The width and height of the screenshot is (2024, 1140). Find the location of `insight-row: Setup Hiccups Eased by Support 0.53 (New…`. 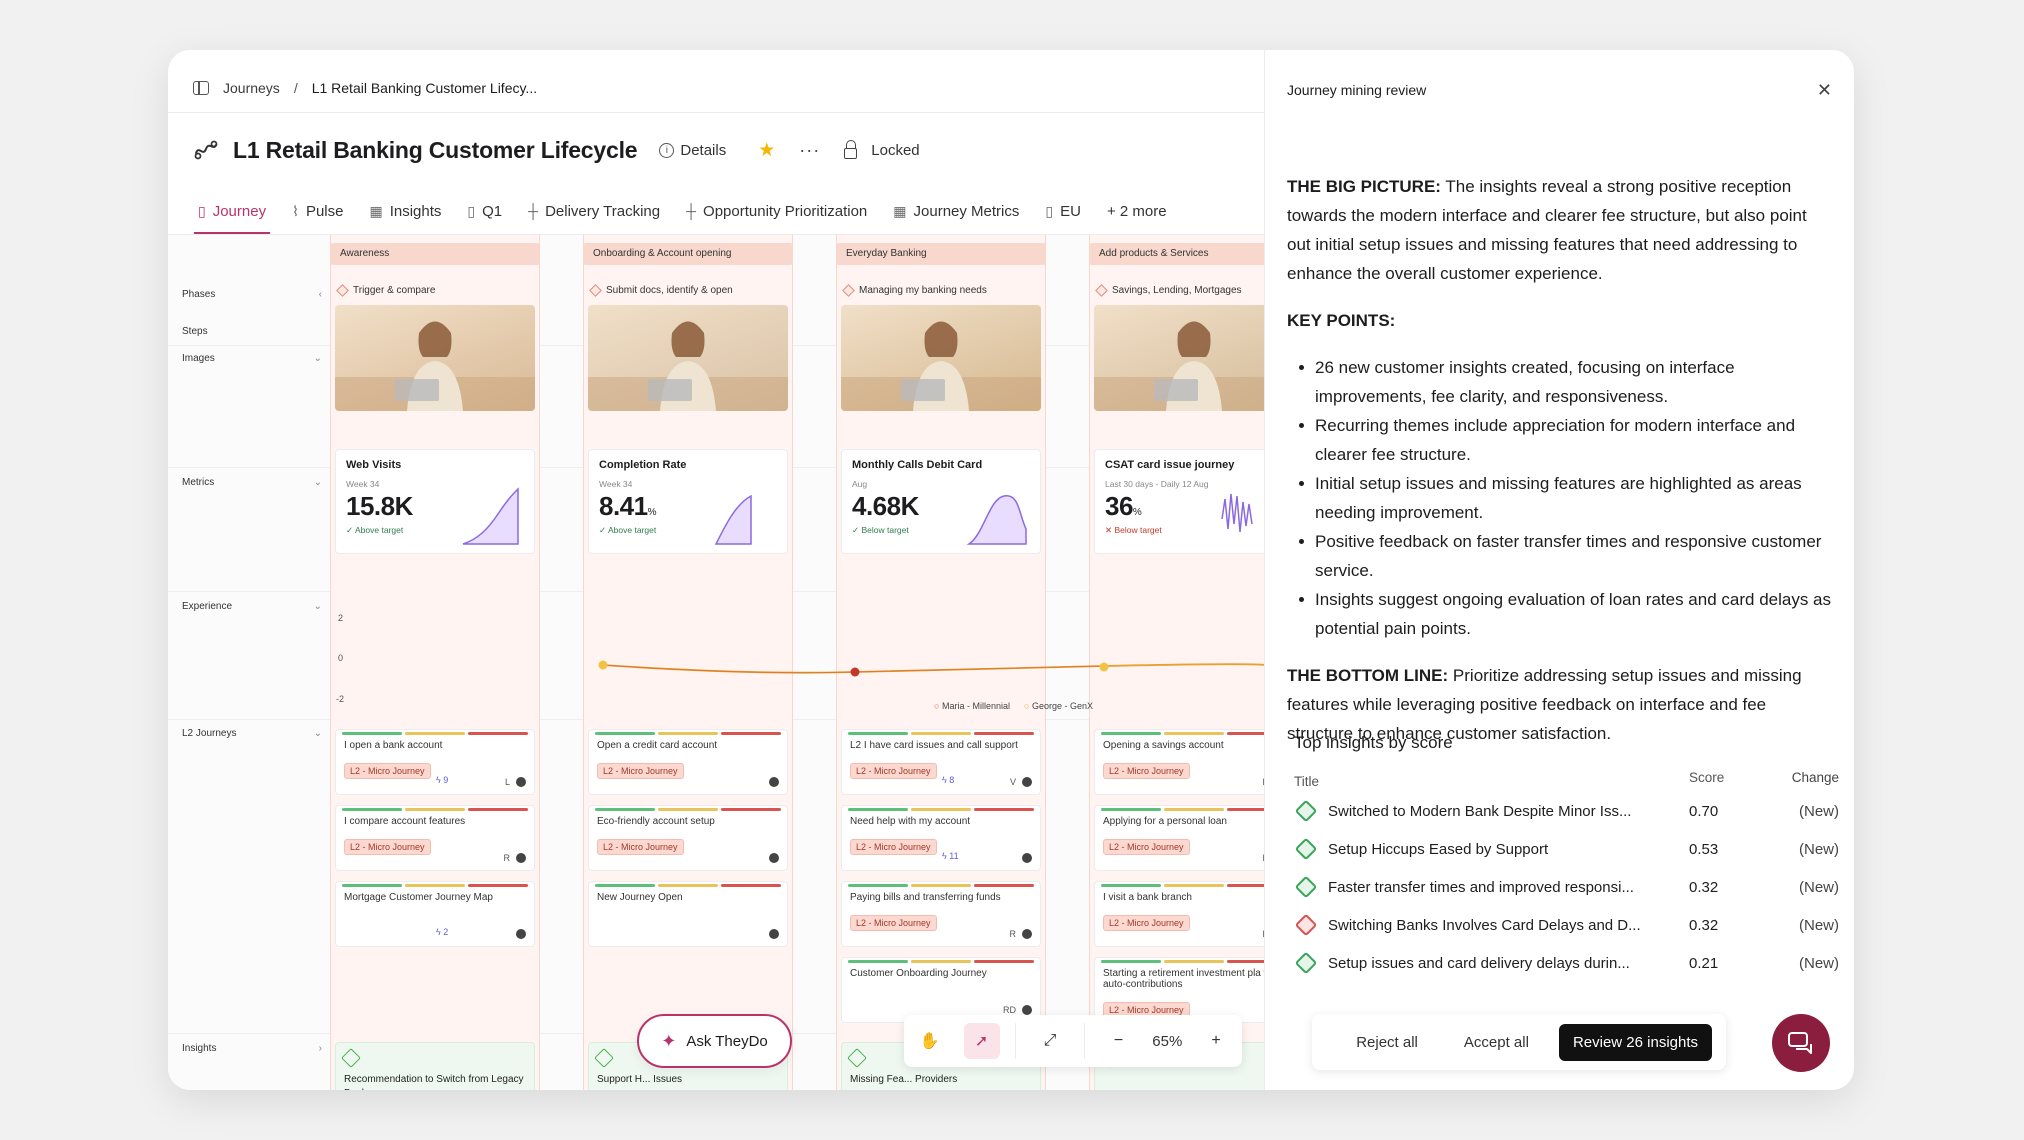

insight-row: Setup Hiccups Eased by Support 0.53 (New… is located at coordinates (1566, 849).